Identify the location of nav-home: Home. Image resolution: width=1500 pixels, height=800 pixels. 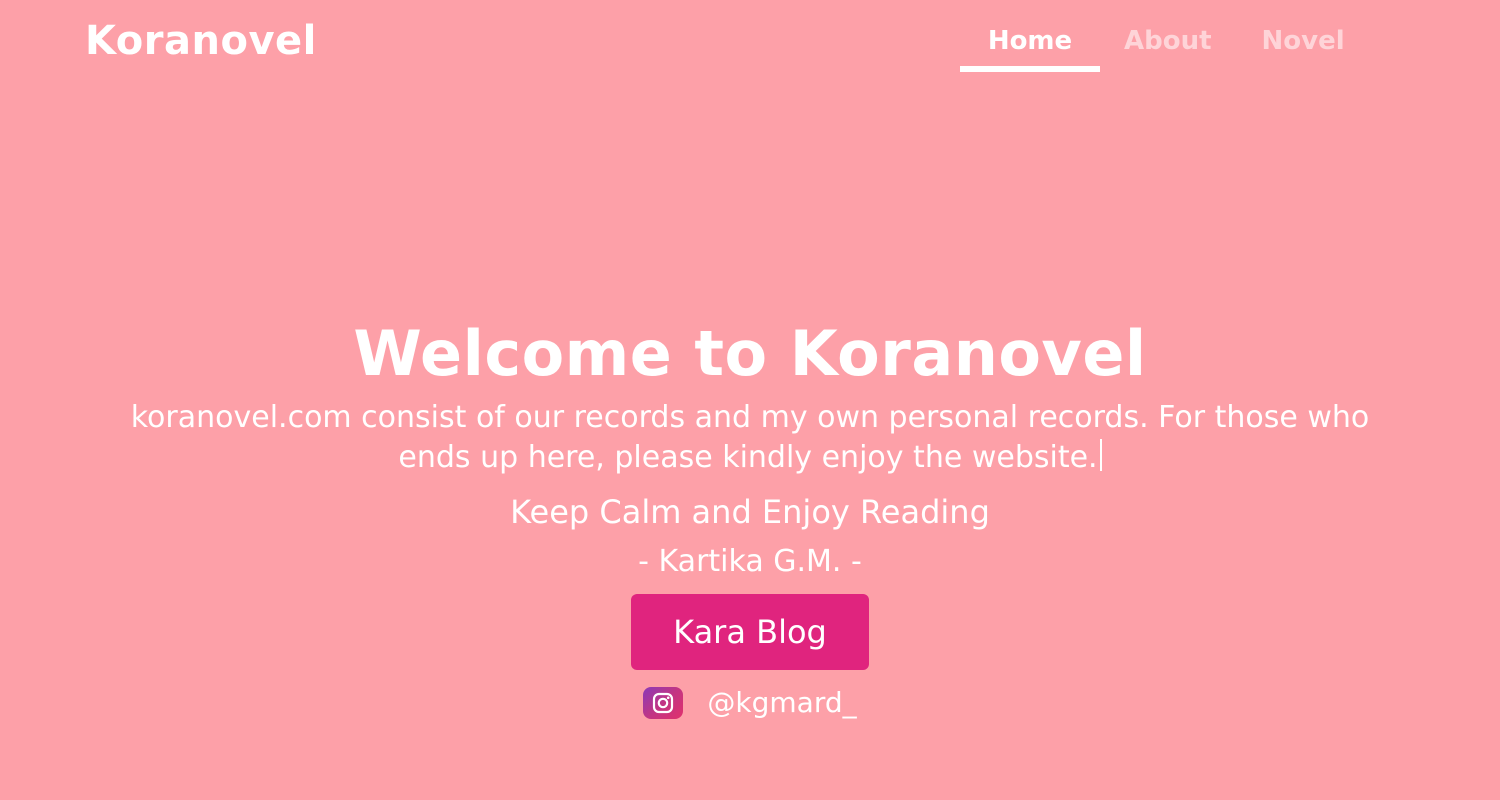
(1030, 49).